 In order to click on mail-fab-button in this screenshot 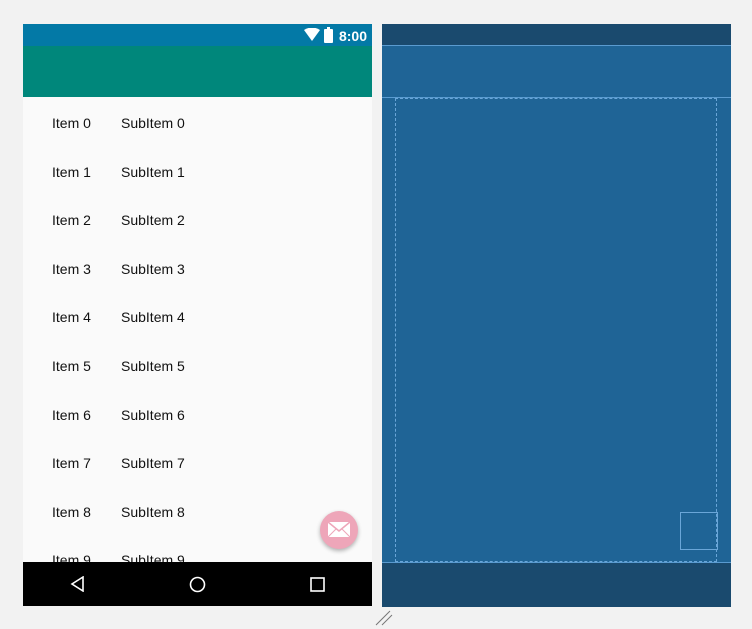, I will do `click(339, 530)`.